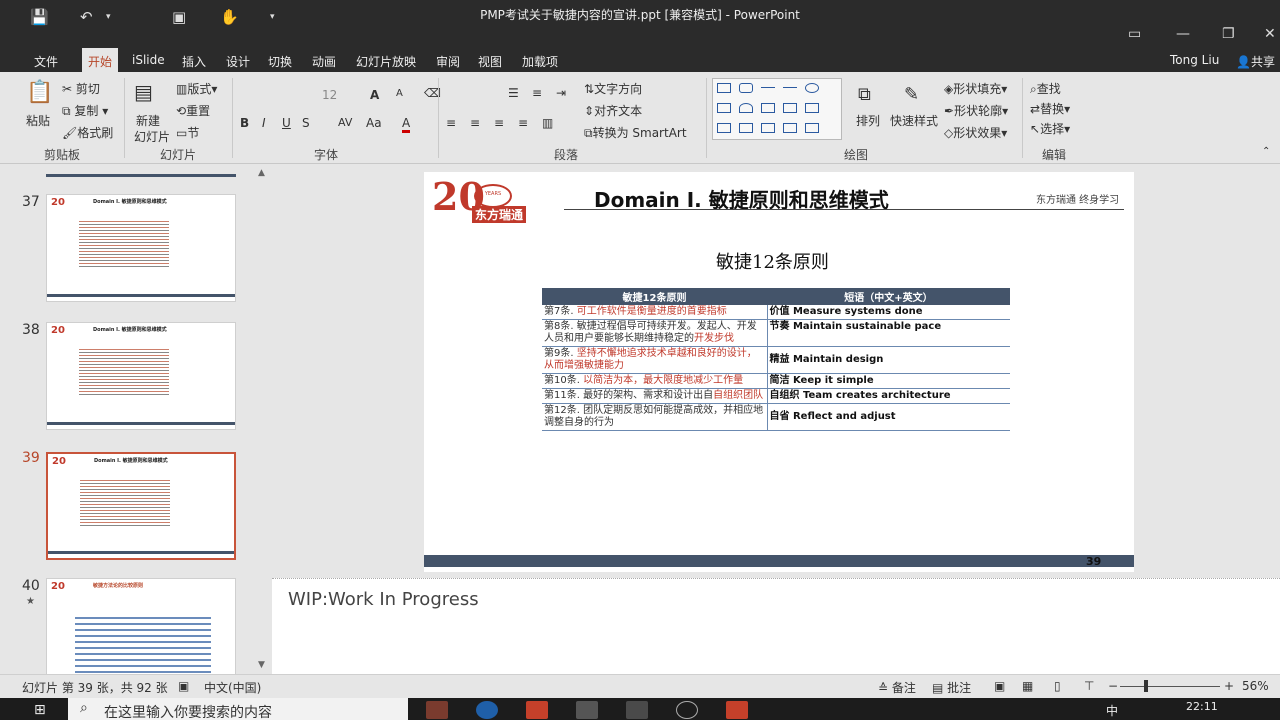 This screenshot has width=1280, height=720. I want to click on slide-thumbnail-40: 20 敏捷方法论的比较原则, so click(141, 626).